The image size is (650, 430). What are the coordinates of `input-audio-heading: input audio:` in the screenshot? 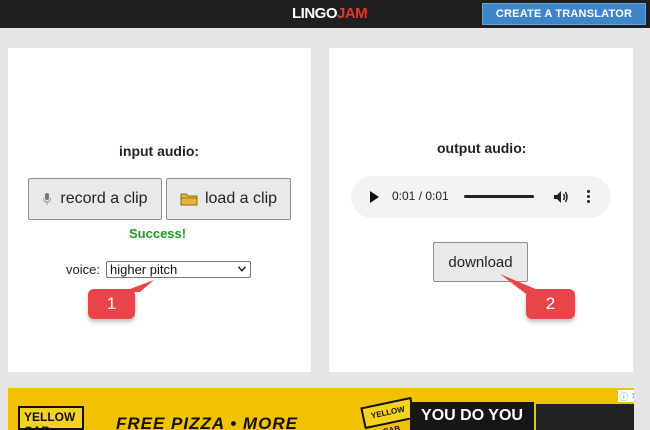 It's located at (159, 151).